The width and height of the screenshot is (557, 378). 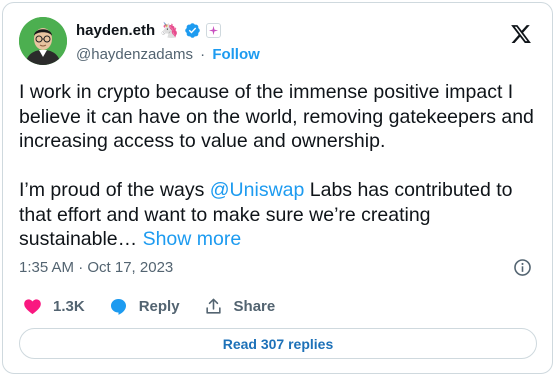 What do you see at coordinates (118, 306) in the screenshot?
I see `reply-bubble-icon` at bounding box center [118, 306].